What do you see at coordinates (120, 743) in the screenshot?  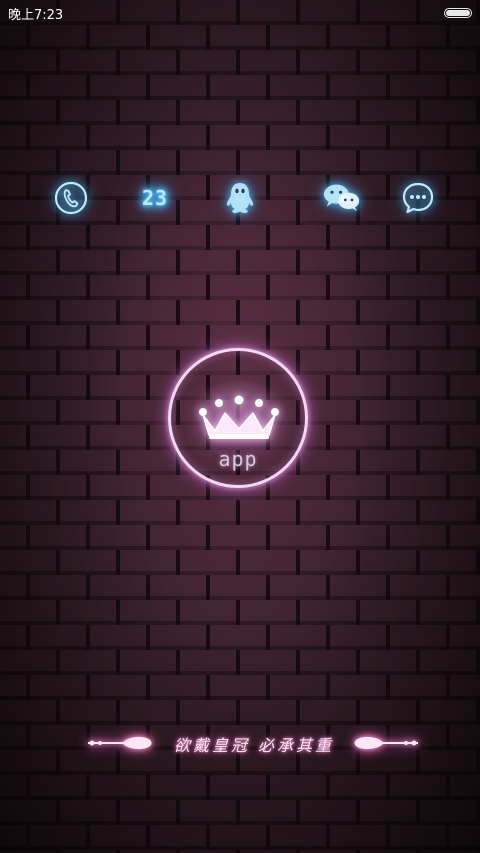 I see `left-ornament-icon` at bounding box center [120, 743].